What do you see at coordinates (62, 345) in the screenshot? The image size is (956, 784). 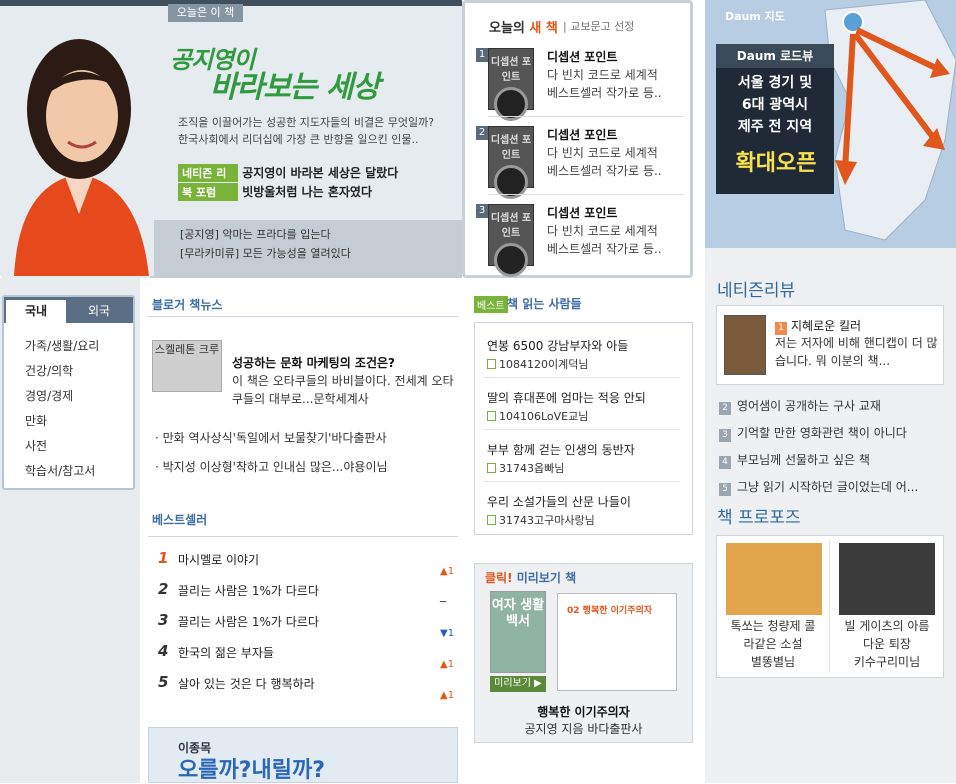 I see `category-item: 가족/생활/요리` at bounding box center [62, 345].